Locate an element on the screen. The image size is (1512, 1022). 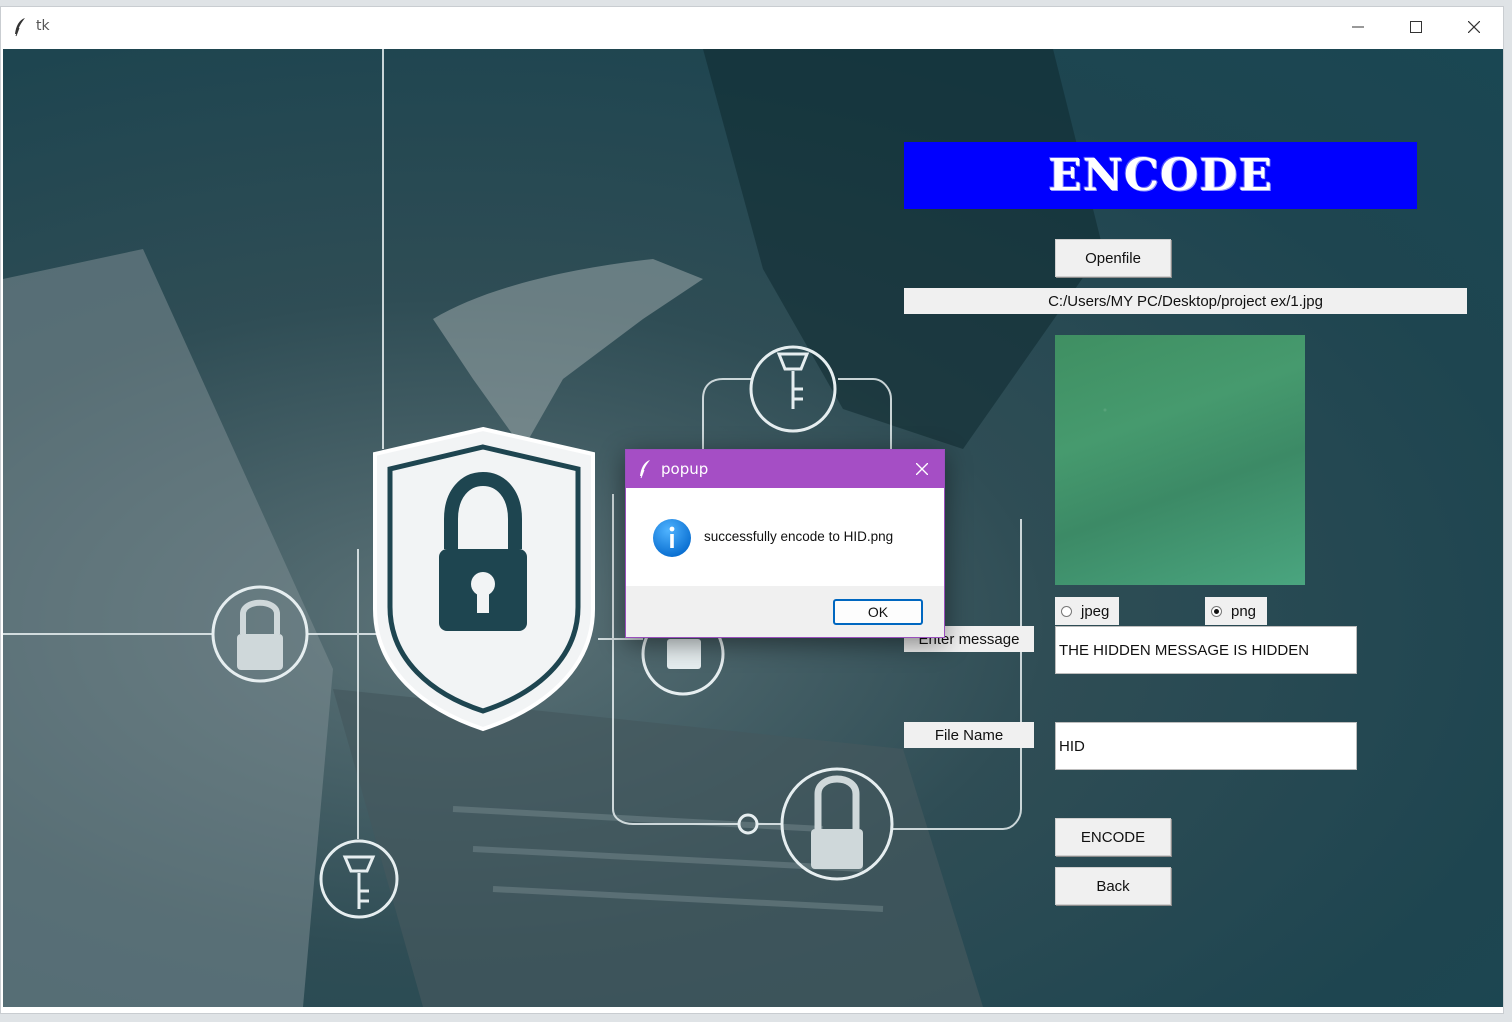
radio-png-label: png is located at coordinates (1244, 611).